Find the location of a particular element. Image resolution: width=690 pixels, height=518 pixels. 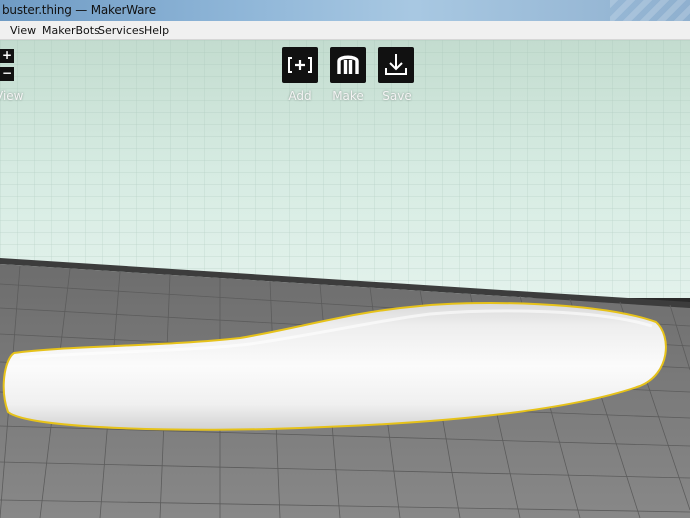

make-button is located at coordinates (348, 65).